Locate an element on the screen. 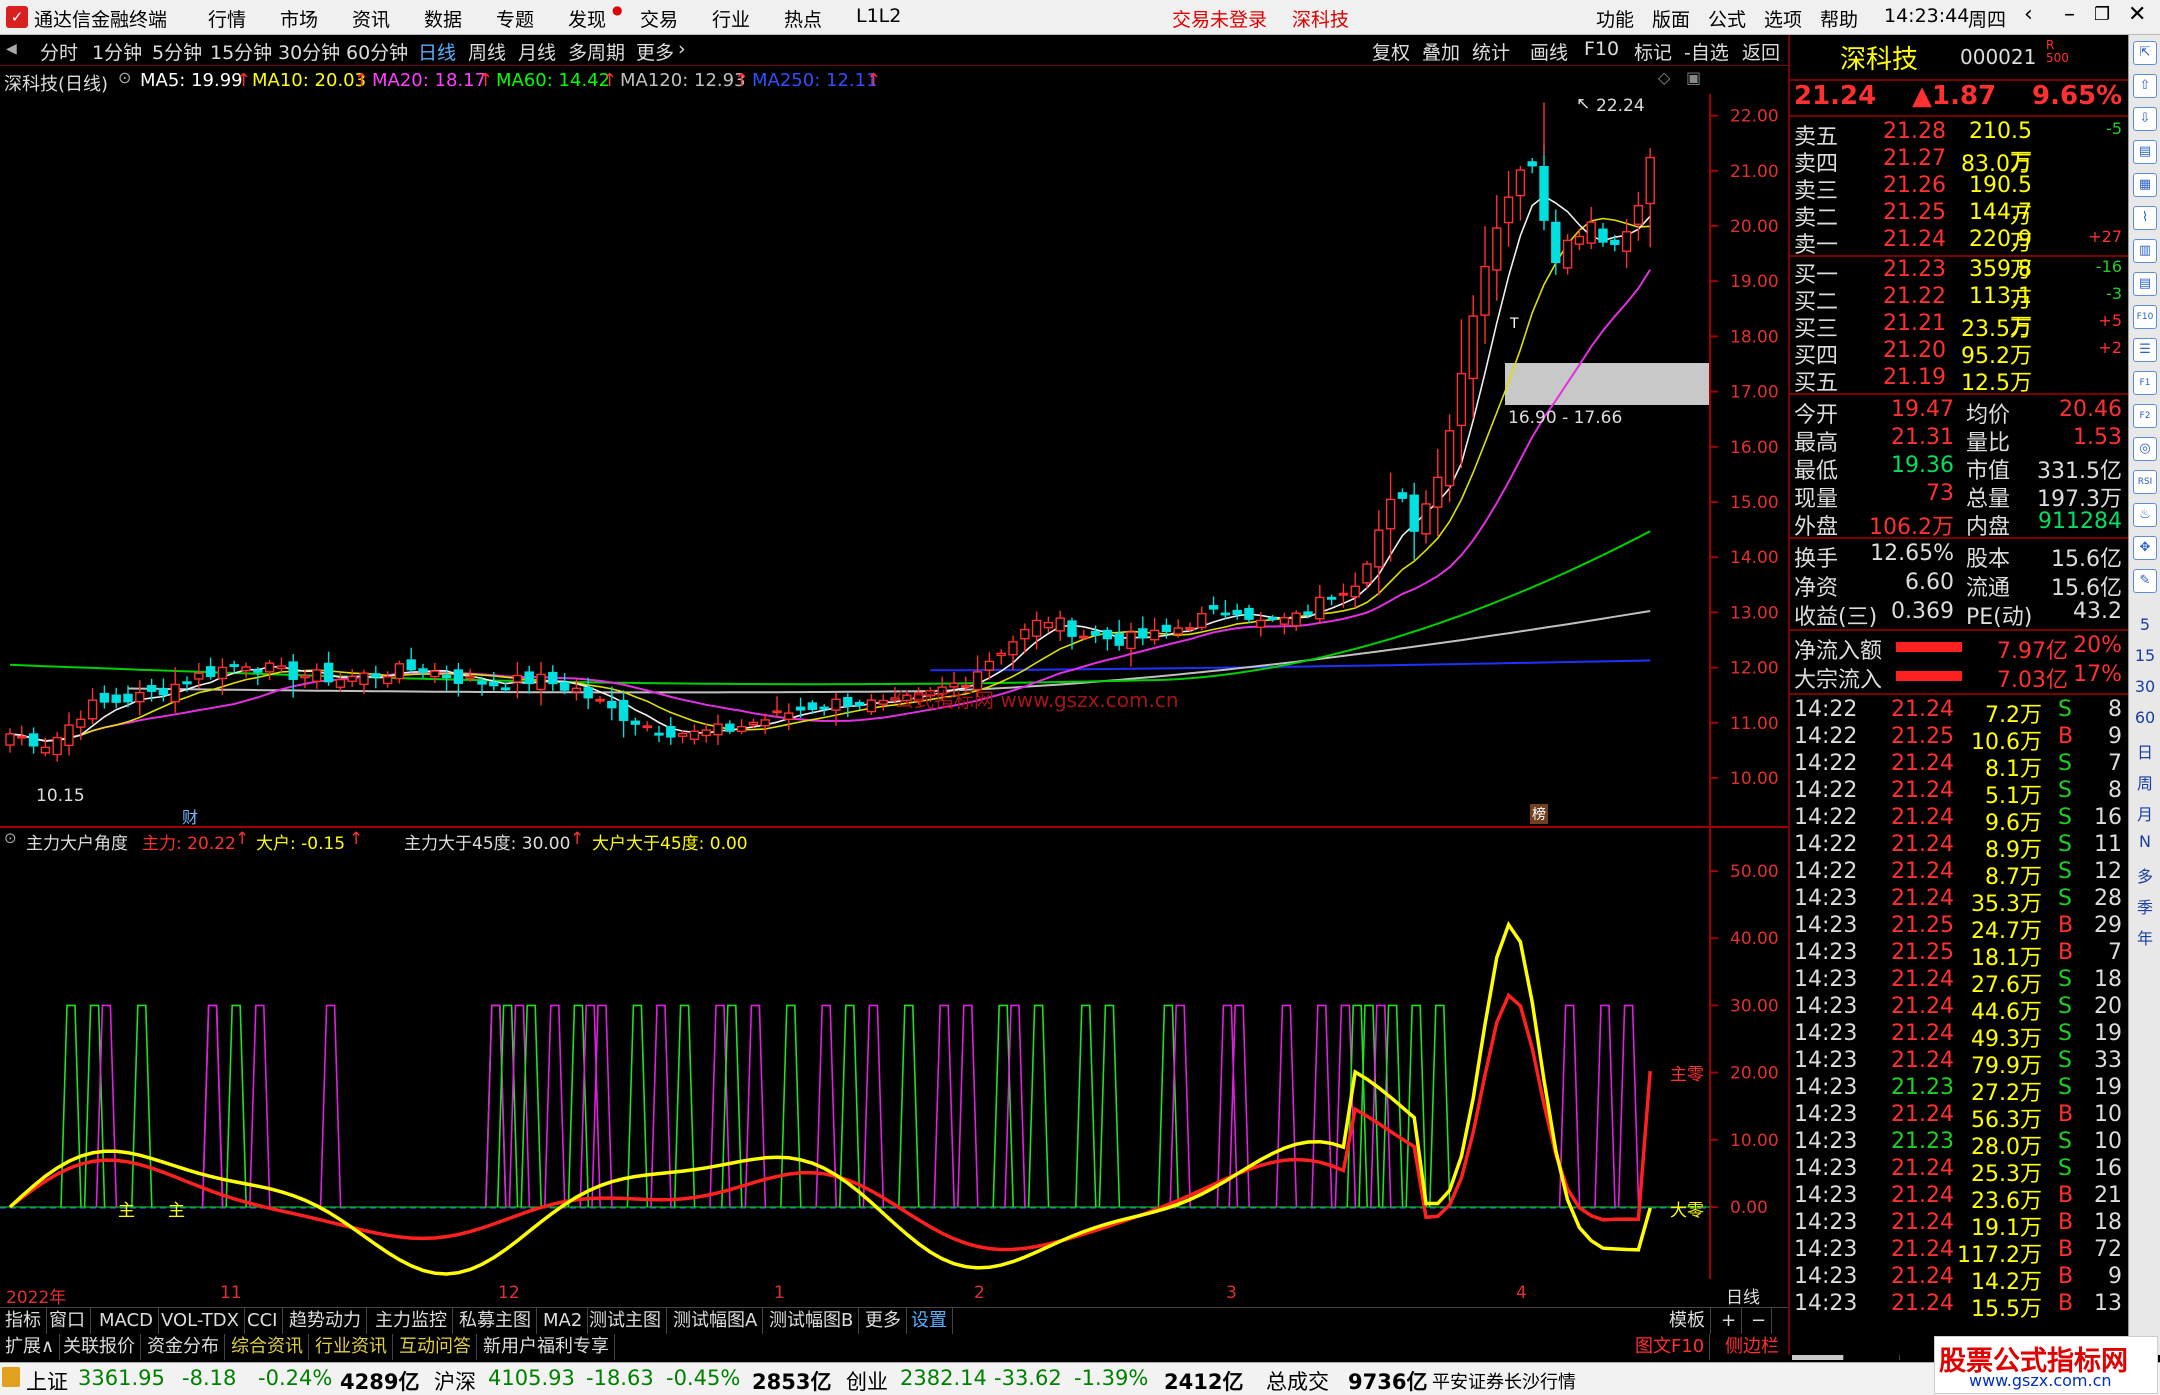 Image resolution: width=2160 pixels, height=1395 pixels. tool-stats: 统计 is located at coordinates (1491, 51).